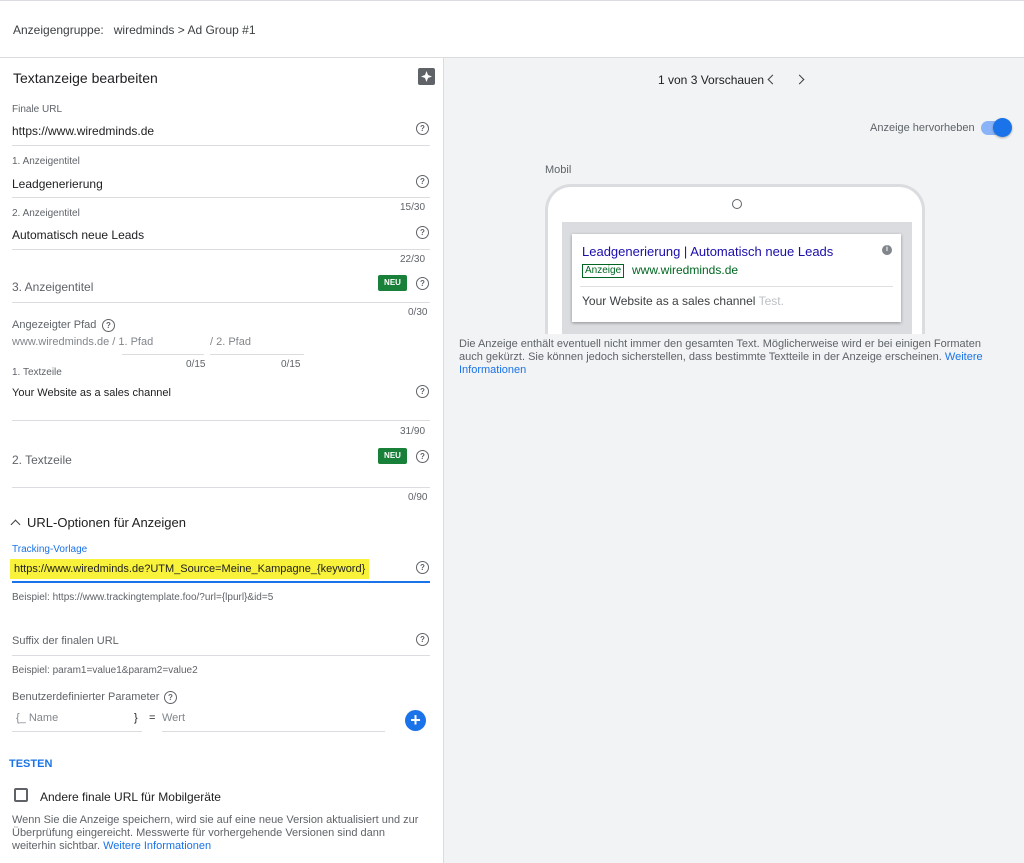  Describe the element at coordinates (771, 301) in the screenshot. I see `ad-description-placeholder: Test.` at that location.